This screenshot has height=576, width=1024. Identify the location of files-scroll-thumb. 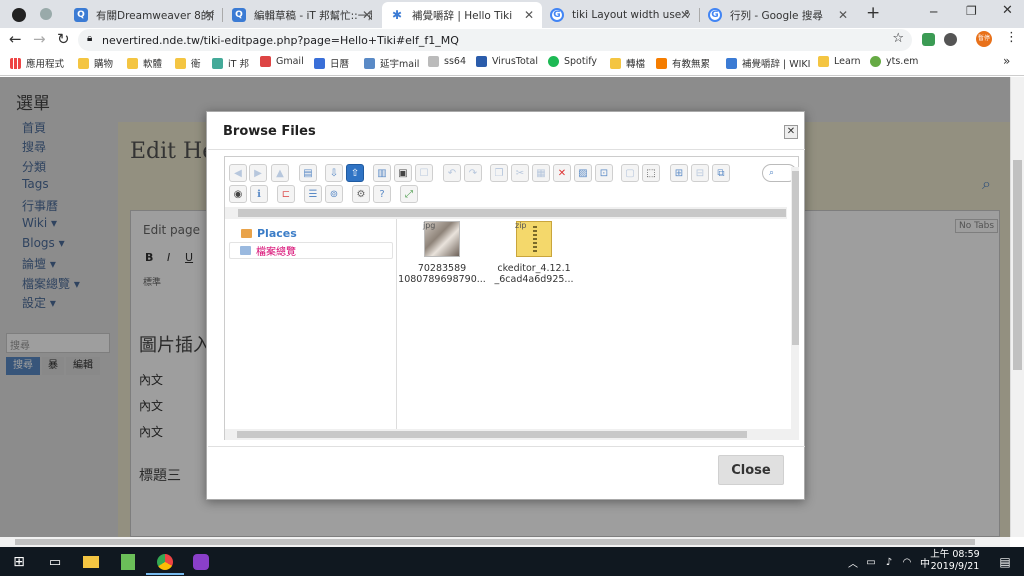
(795, 258).